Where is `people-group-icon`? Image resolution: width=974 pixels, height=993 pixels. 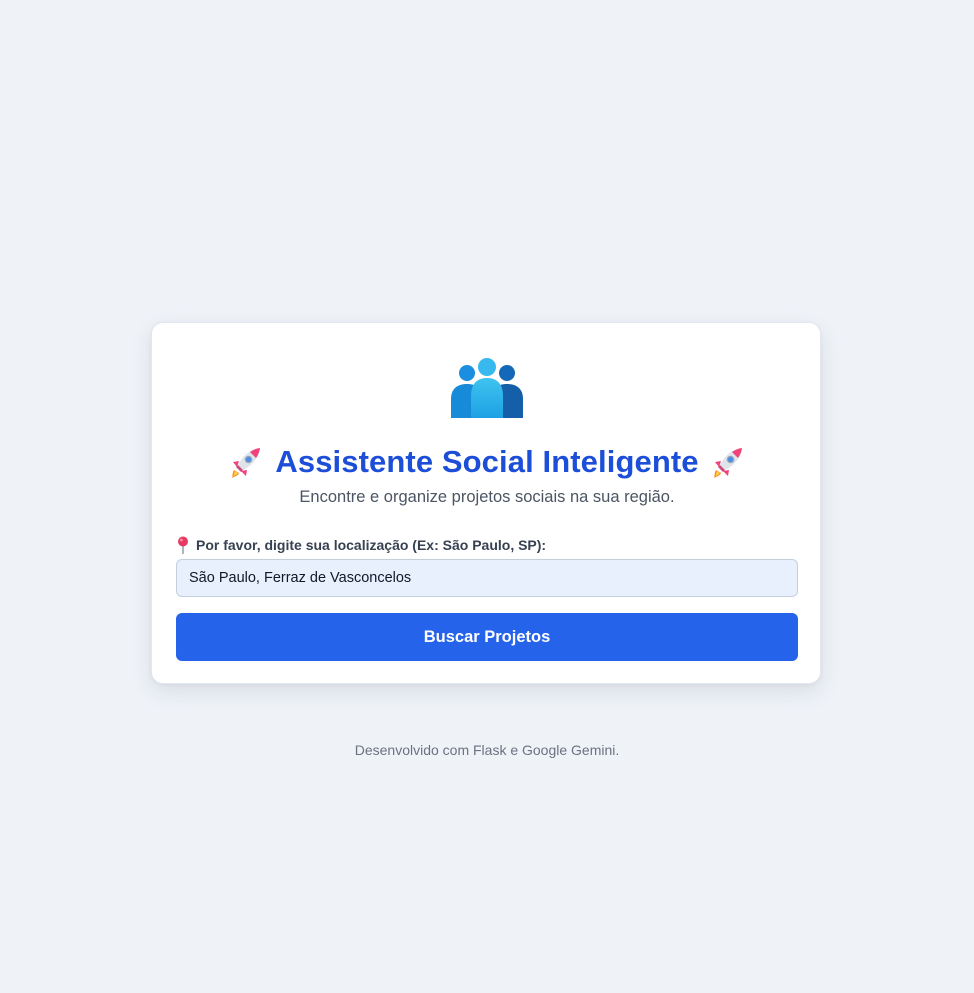
people-group-icon is located at coordinates (487, 388).